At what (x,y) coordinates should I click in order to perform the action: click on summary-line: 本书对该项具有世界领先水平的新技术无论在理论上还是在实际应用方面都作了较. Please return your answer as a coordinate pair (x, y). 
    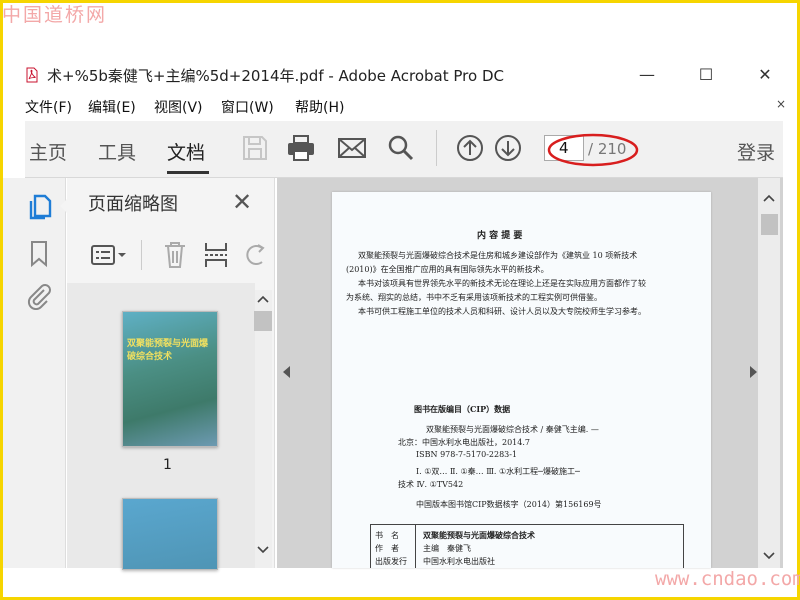
    Looking at the image, I should click on (502, 283).